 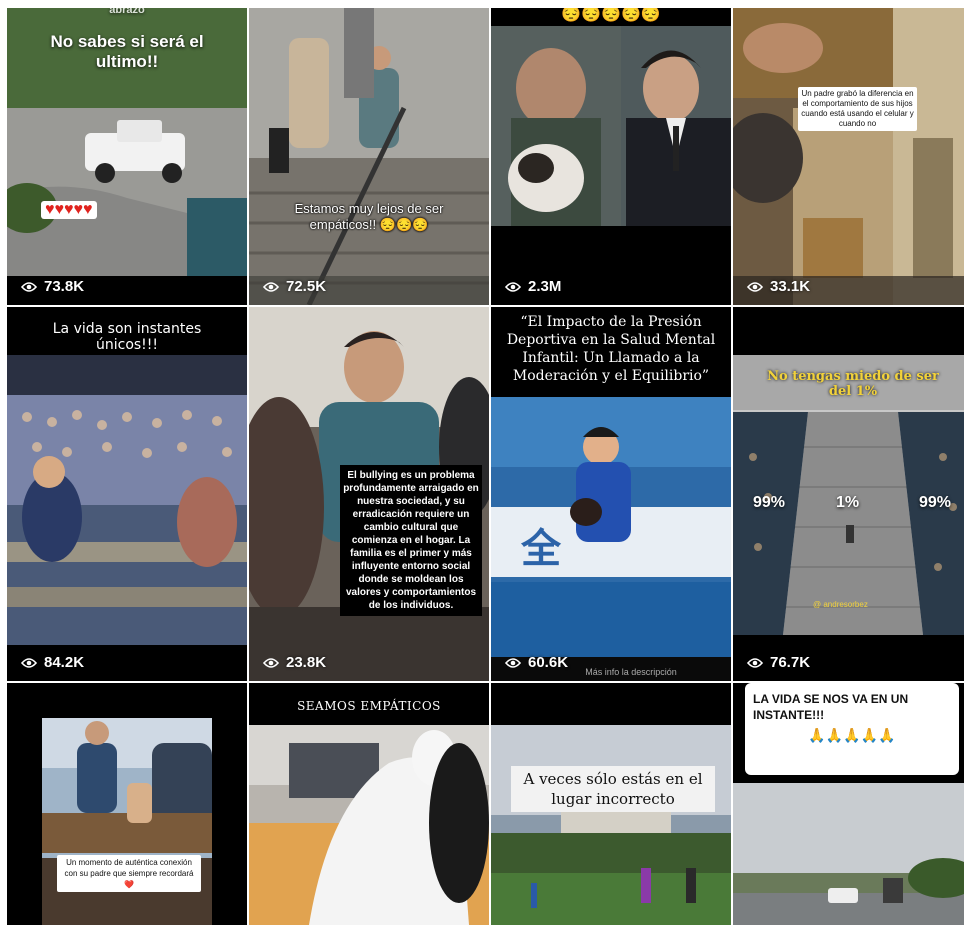 What do you see at coordinates (545, 286) in the screenshot?
I see `view-count-text: 2.3M` at bounding box center [545, 286].